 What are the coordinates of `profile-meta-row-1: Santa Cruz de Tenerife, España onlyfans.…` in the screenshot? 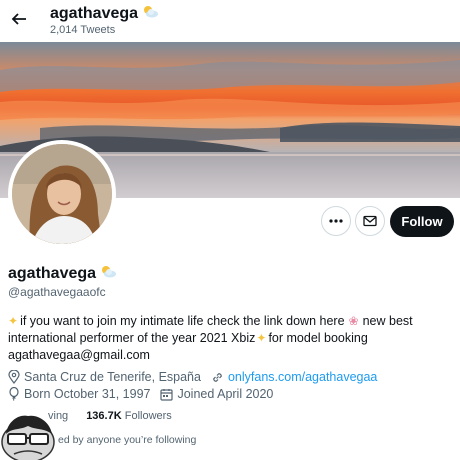 It's located at (197, 377).